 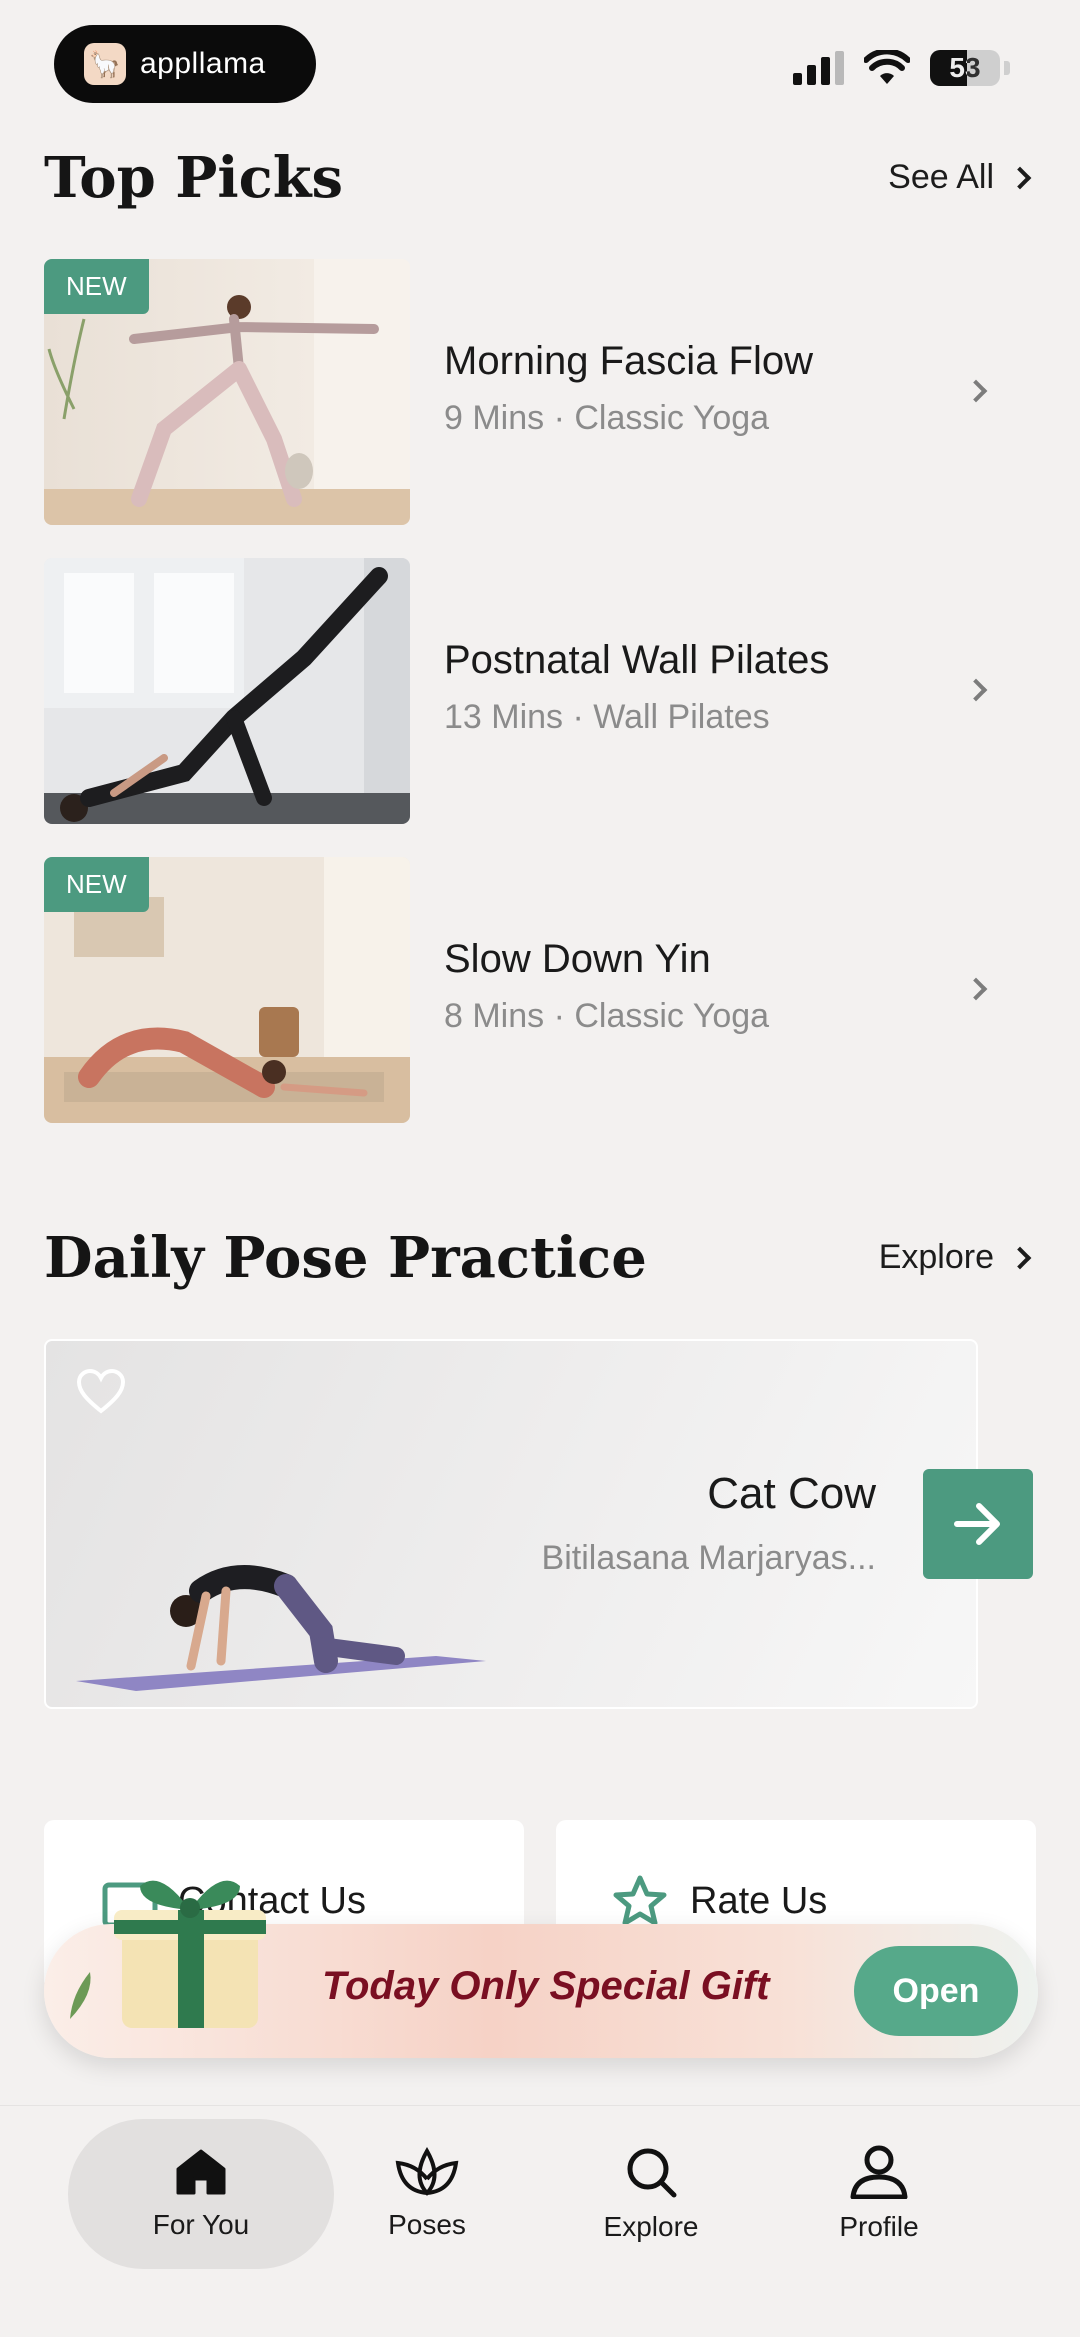 What do you see at coordinates (80, 1995) in the screenshot?
I see `leaf-icon` at bounding box center [80, 1995].